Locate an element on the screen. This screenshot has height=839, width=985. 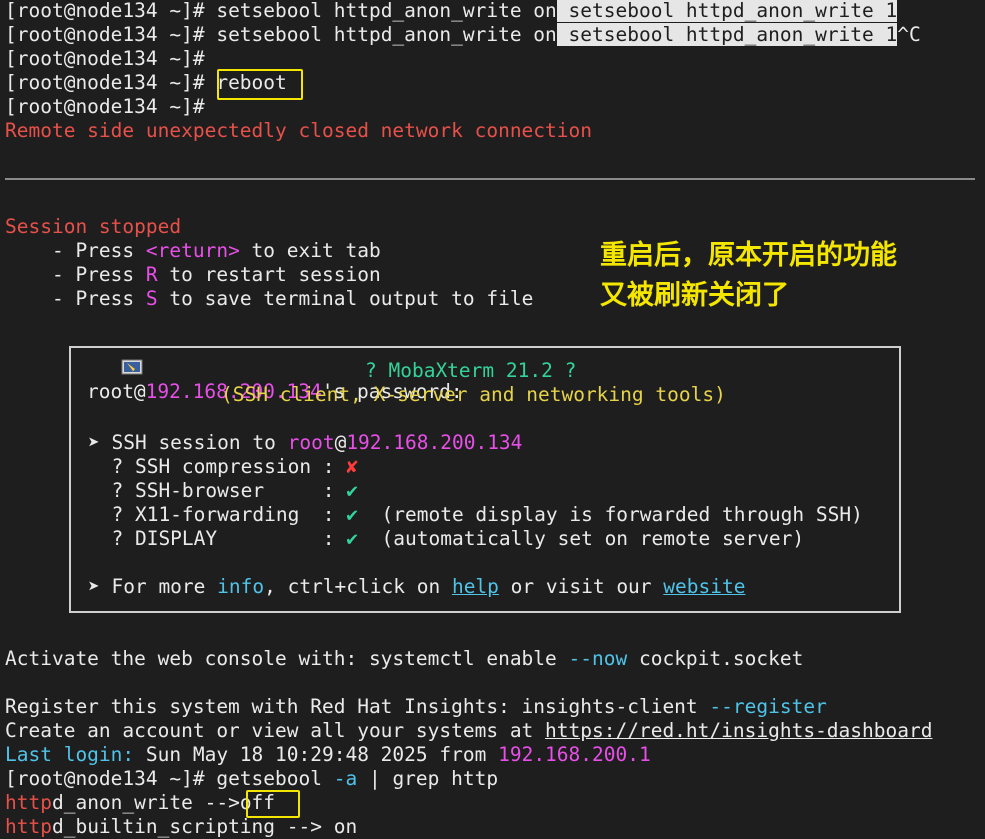
result-line: httpd_anon_write -->off is located at coordinates (140, 802).